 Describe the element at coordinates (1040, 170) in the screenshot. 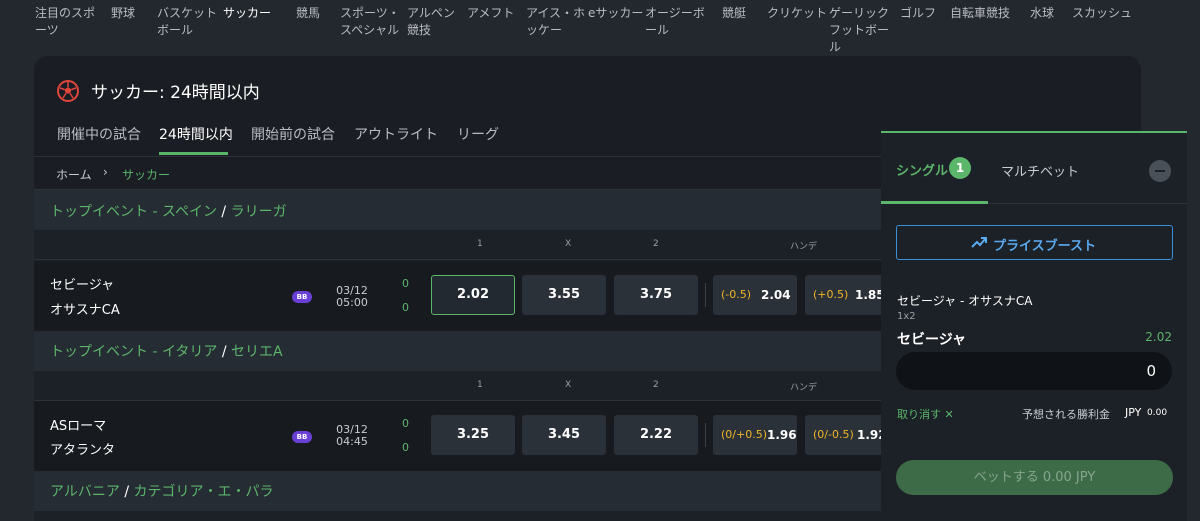

I see `tab-multi: マルチベット` at that location.